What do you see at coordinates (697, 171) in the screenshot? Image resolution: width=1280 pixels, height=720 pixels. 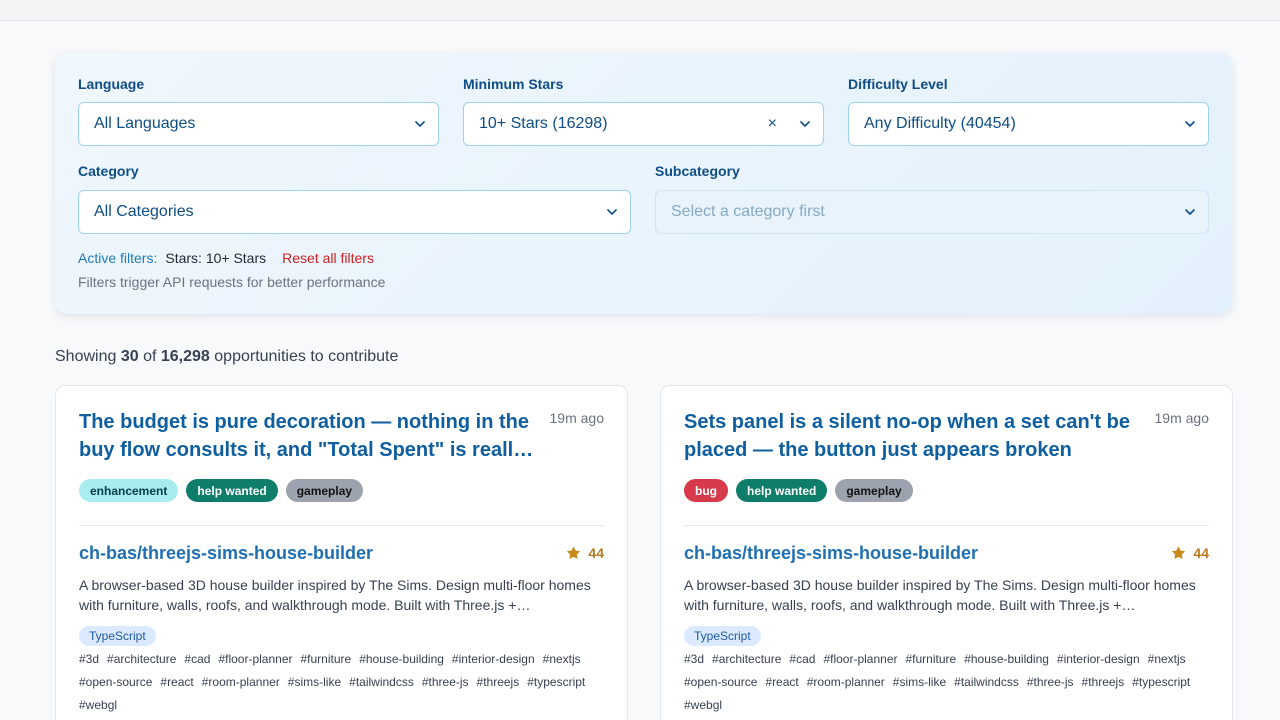 I see `subcategory-label: Subcategory` at bounding box center [697, 171].